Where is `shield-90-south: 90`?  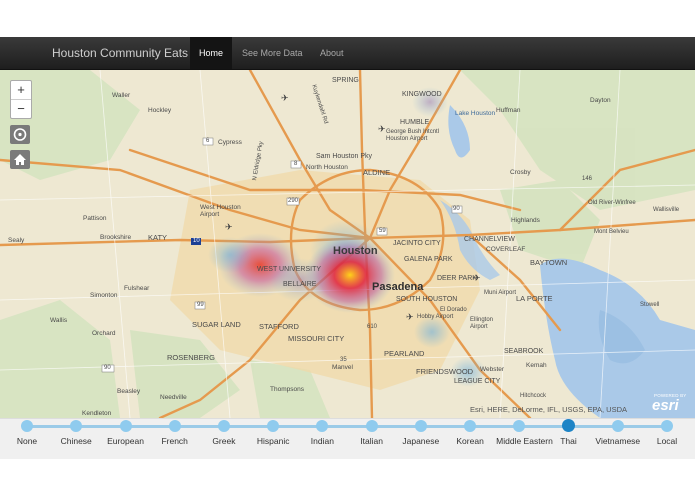 shield-90-south: 90 is located at coordinates (107, 368).